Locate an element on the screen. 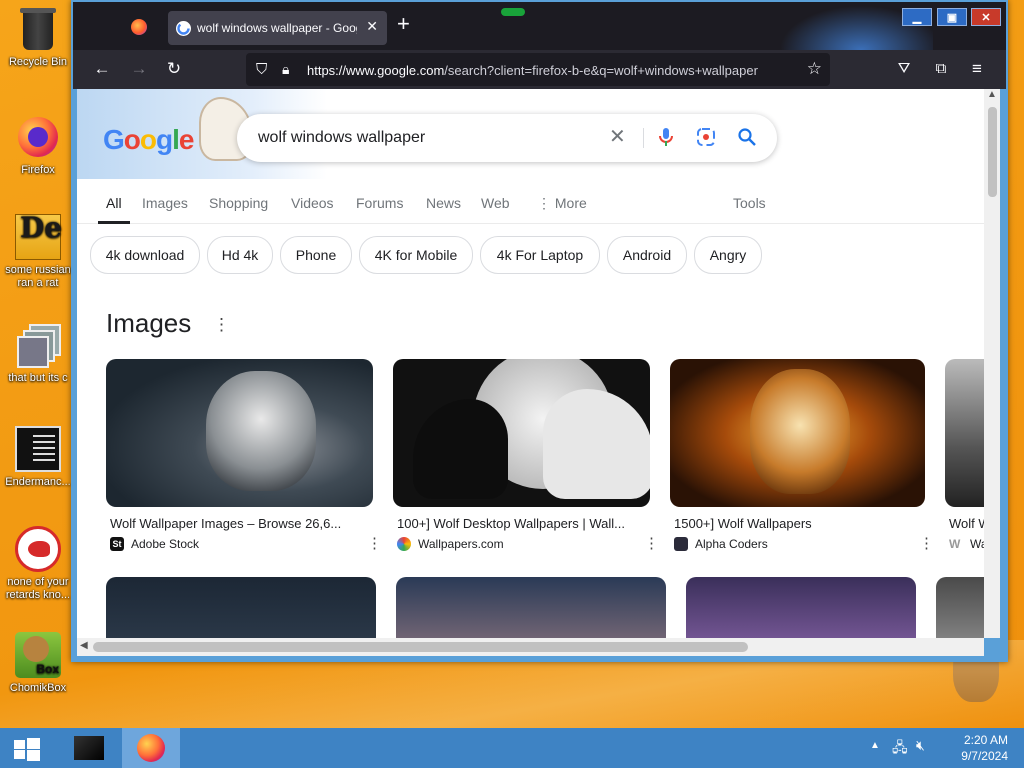 The image size is (1024, 768). search-divider is located at coordinates (643, 138).